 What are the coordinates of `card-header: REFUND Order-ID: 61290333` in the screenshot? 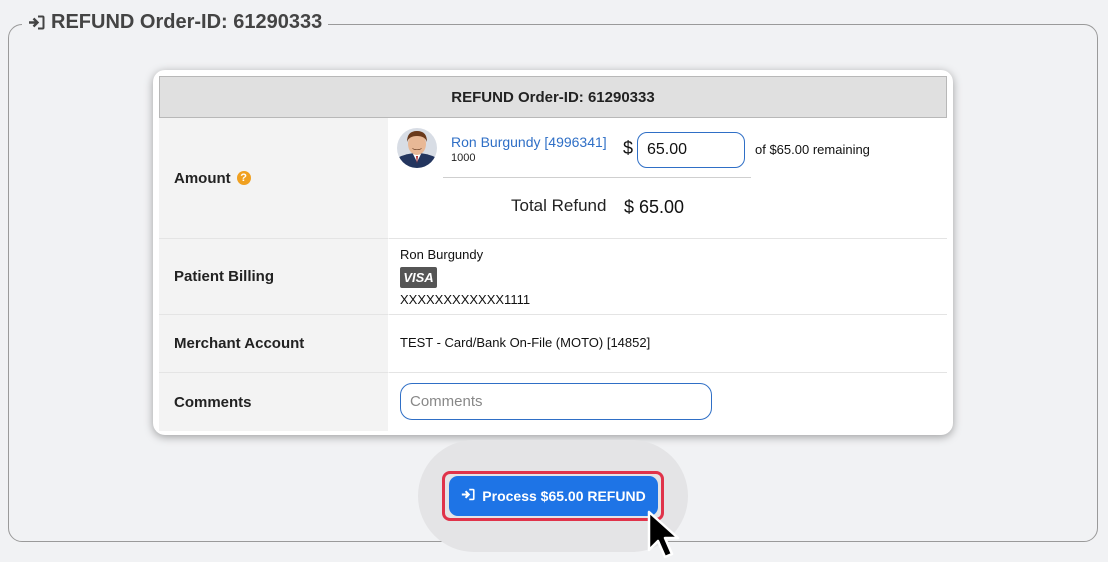 It's located at (553, 97).